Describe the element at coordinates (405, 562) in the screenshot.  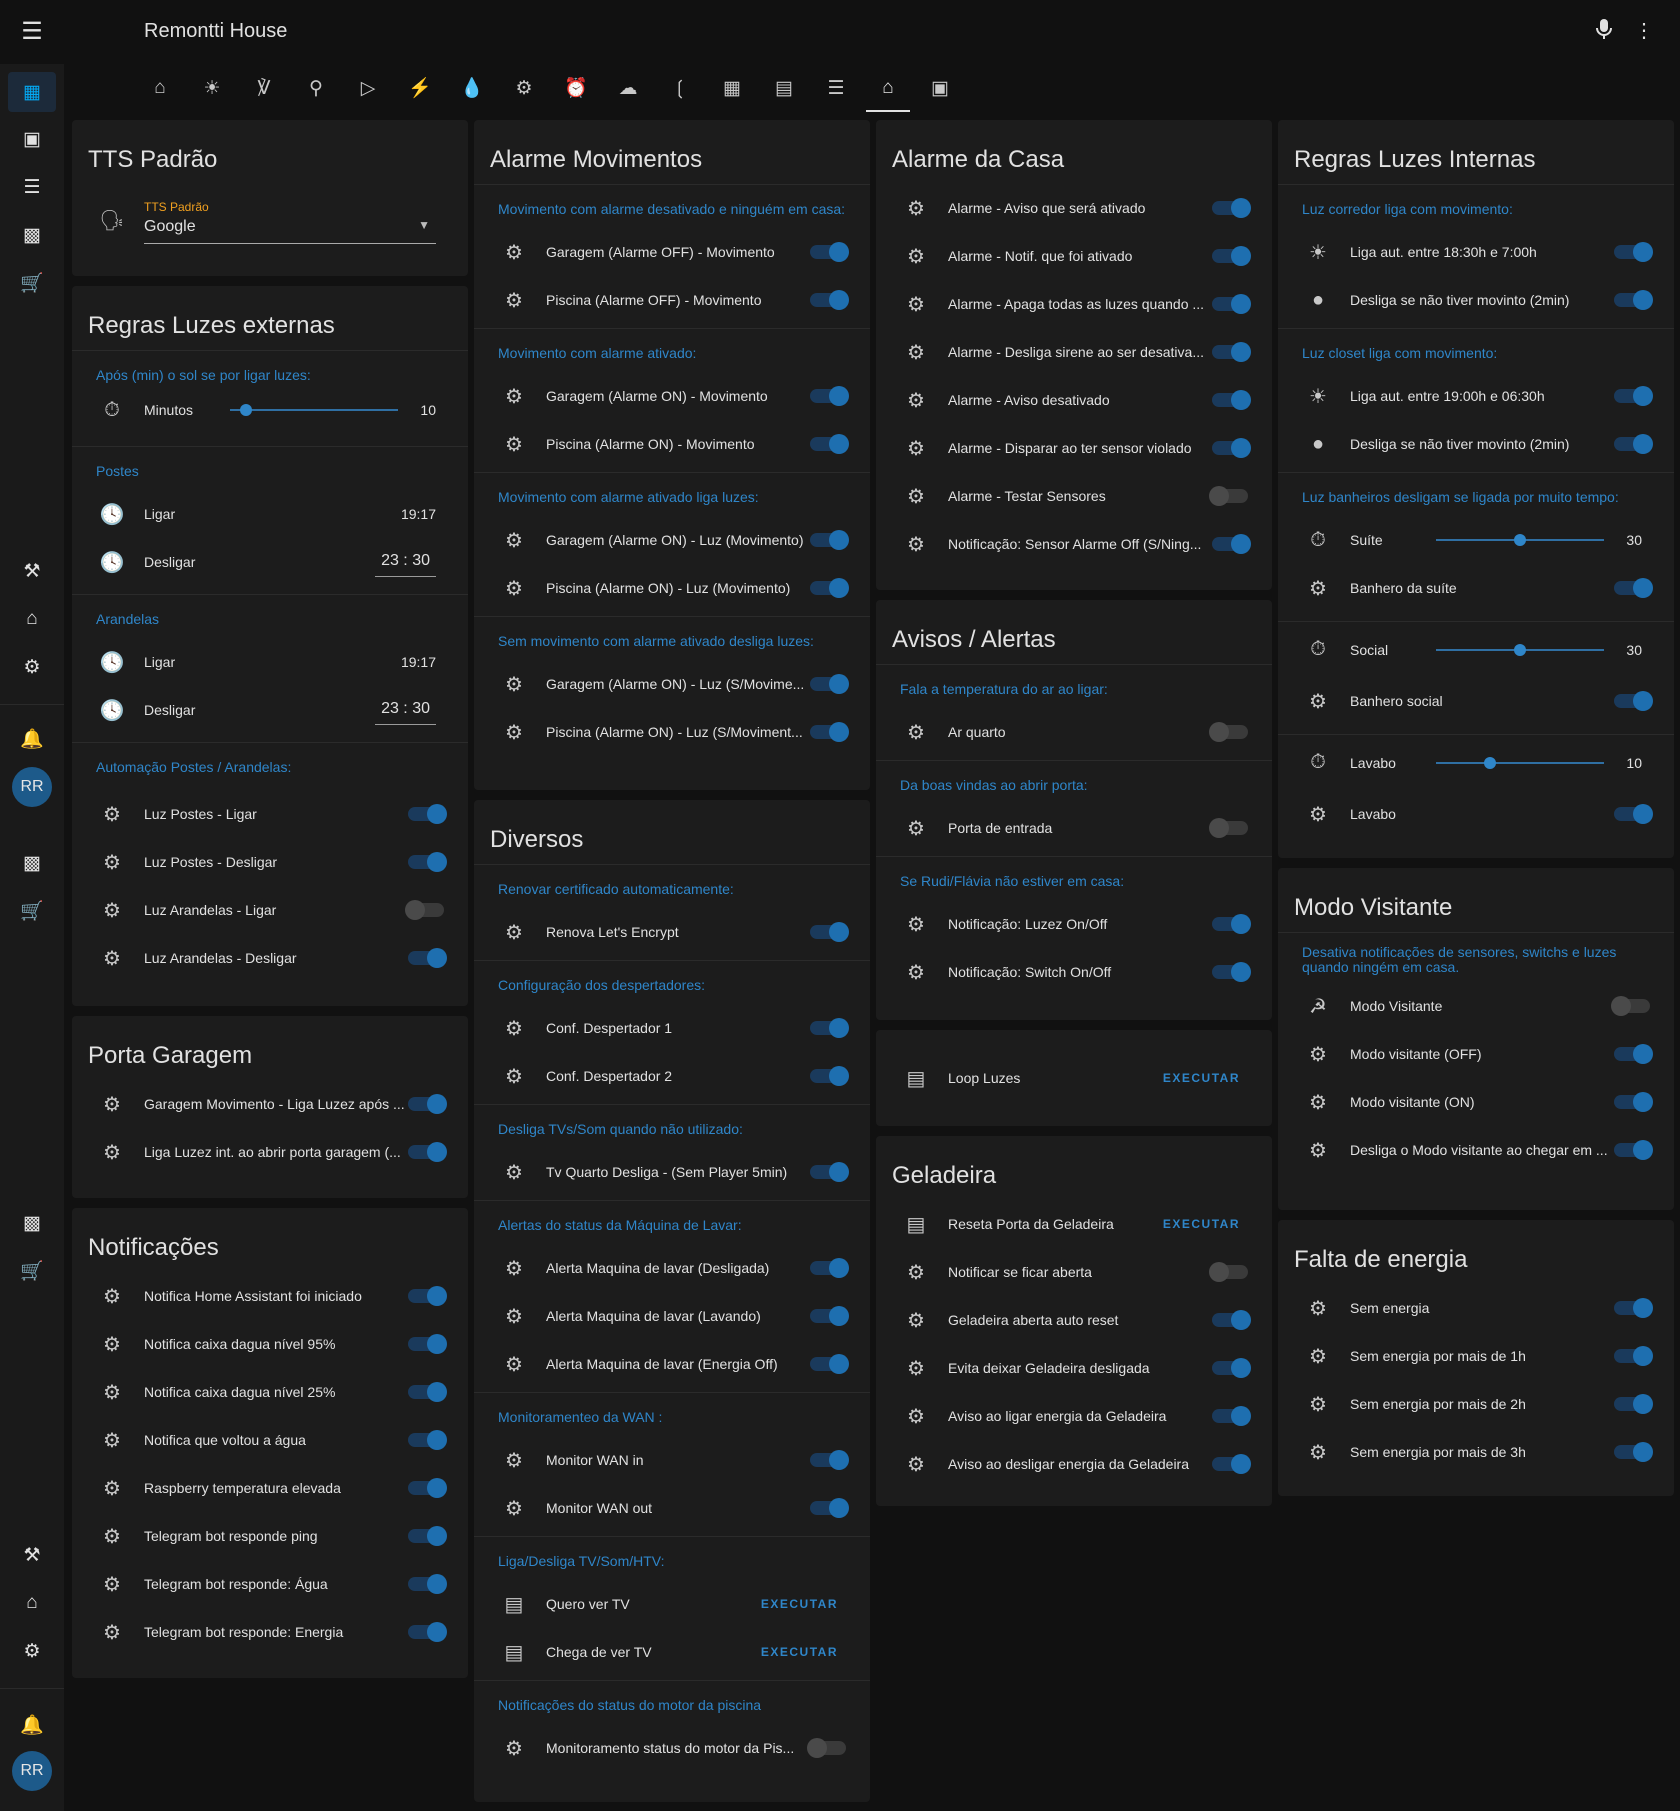
I see `postes-desligar-time-input: 23 : 30` at that location.